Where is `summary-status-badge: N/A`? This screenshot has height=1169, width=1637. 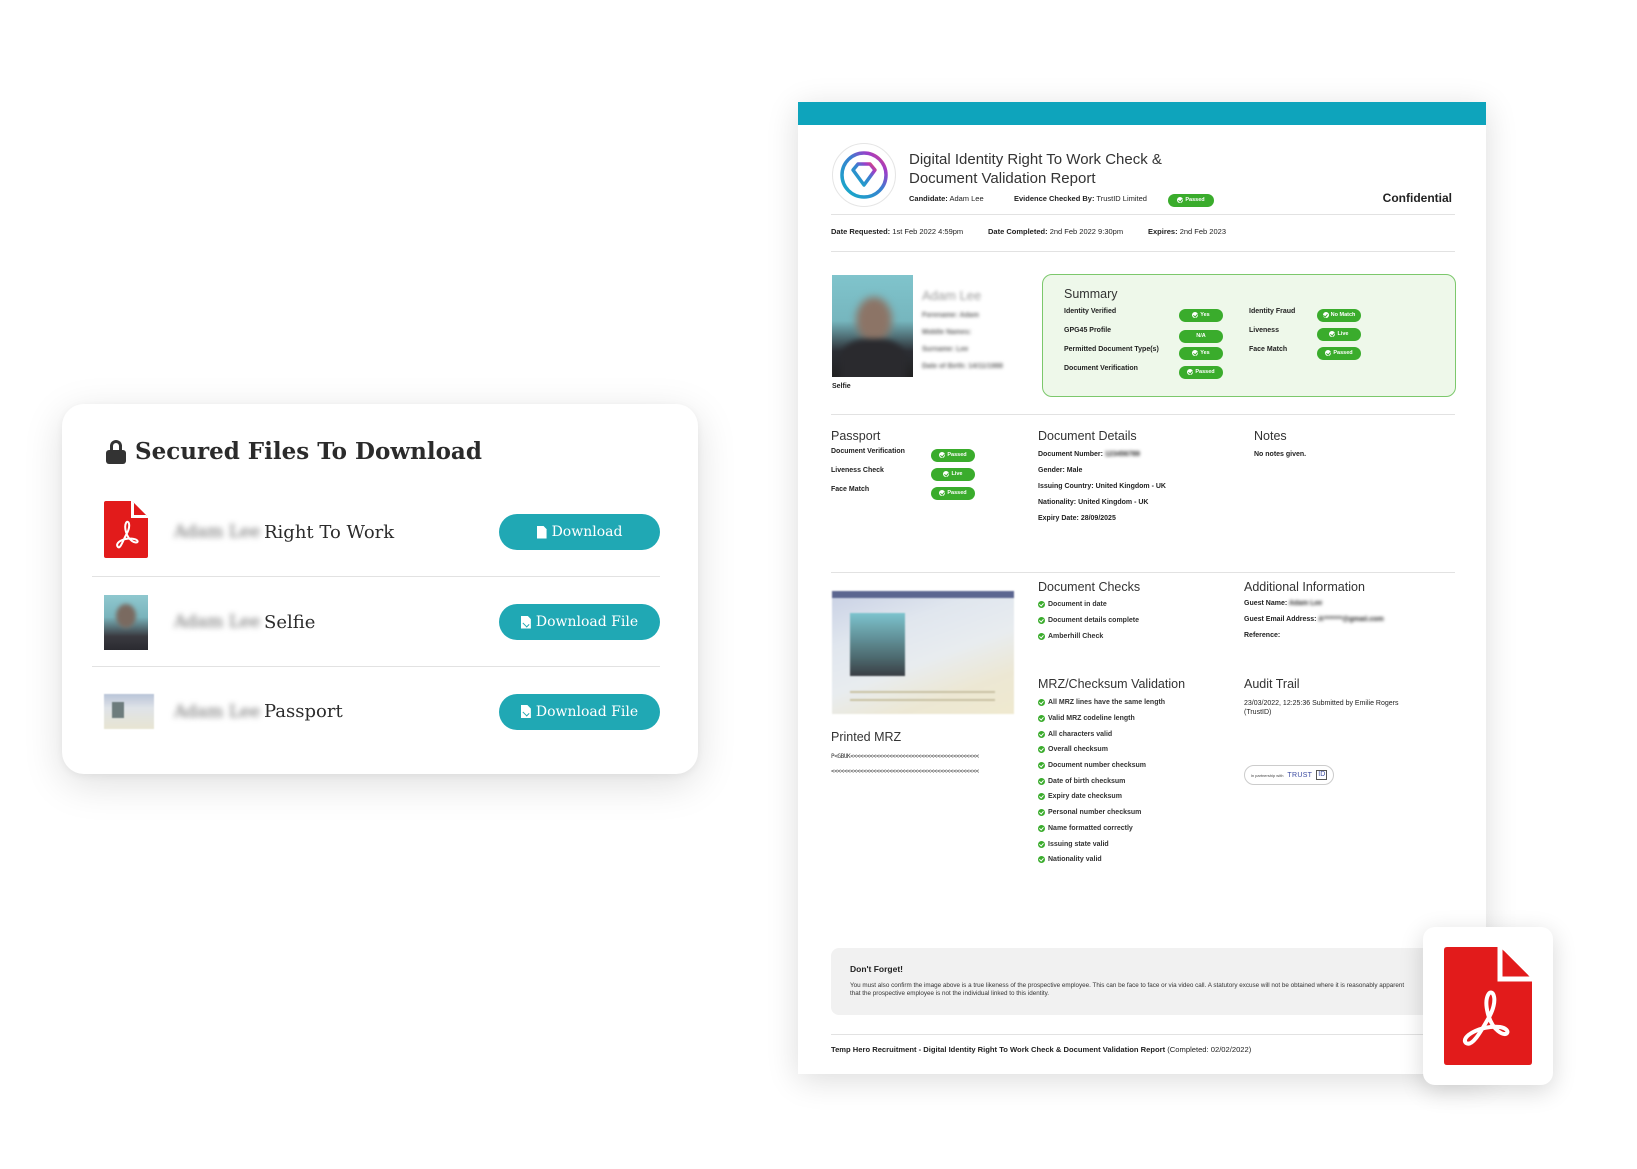 summary-status-badge: N/A is located at coordinates (1201, 333).